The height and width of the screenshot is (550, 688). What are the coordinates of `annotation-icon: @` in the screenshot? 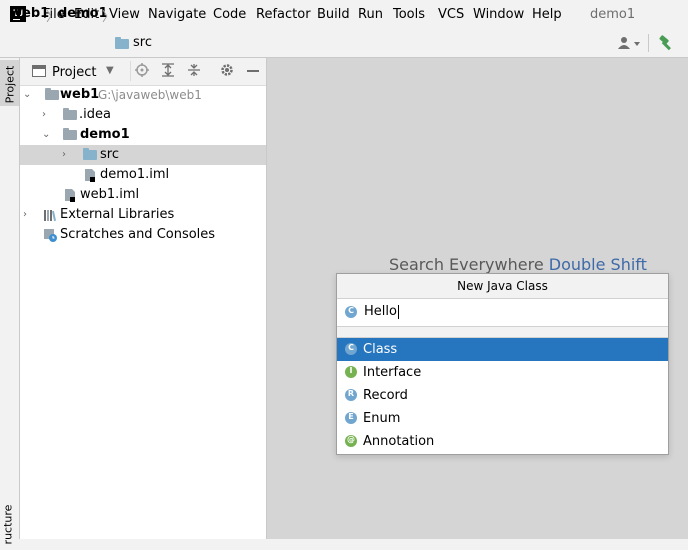 It's located at (351, 441).